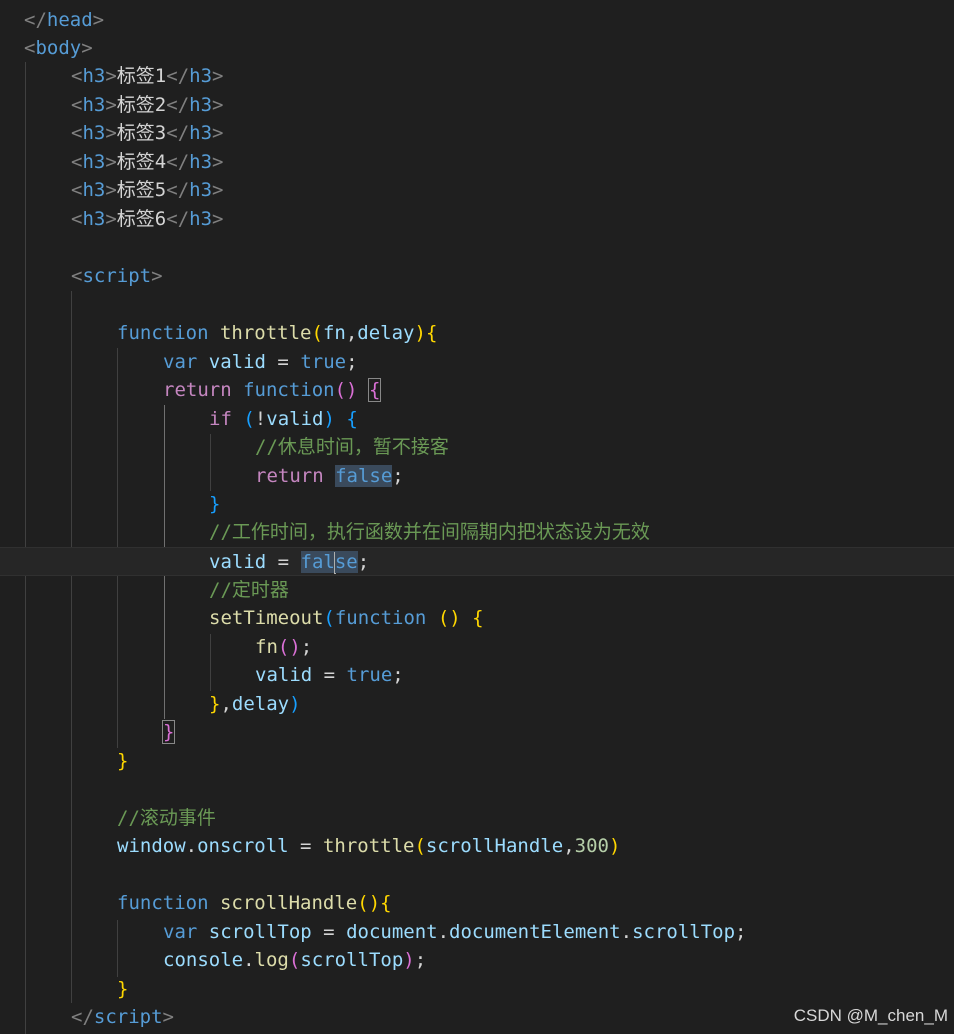  Describe the element at coordinates (317, 562) in the screenshot. I see `boolean-highlighted: fal` at that location.